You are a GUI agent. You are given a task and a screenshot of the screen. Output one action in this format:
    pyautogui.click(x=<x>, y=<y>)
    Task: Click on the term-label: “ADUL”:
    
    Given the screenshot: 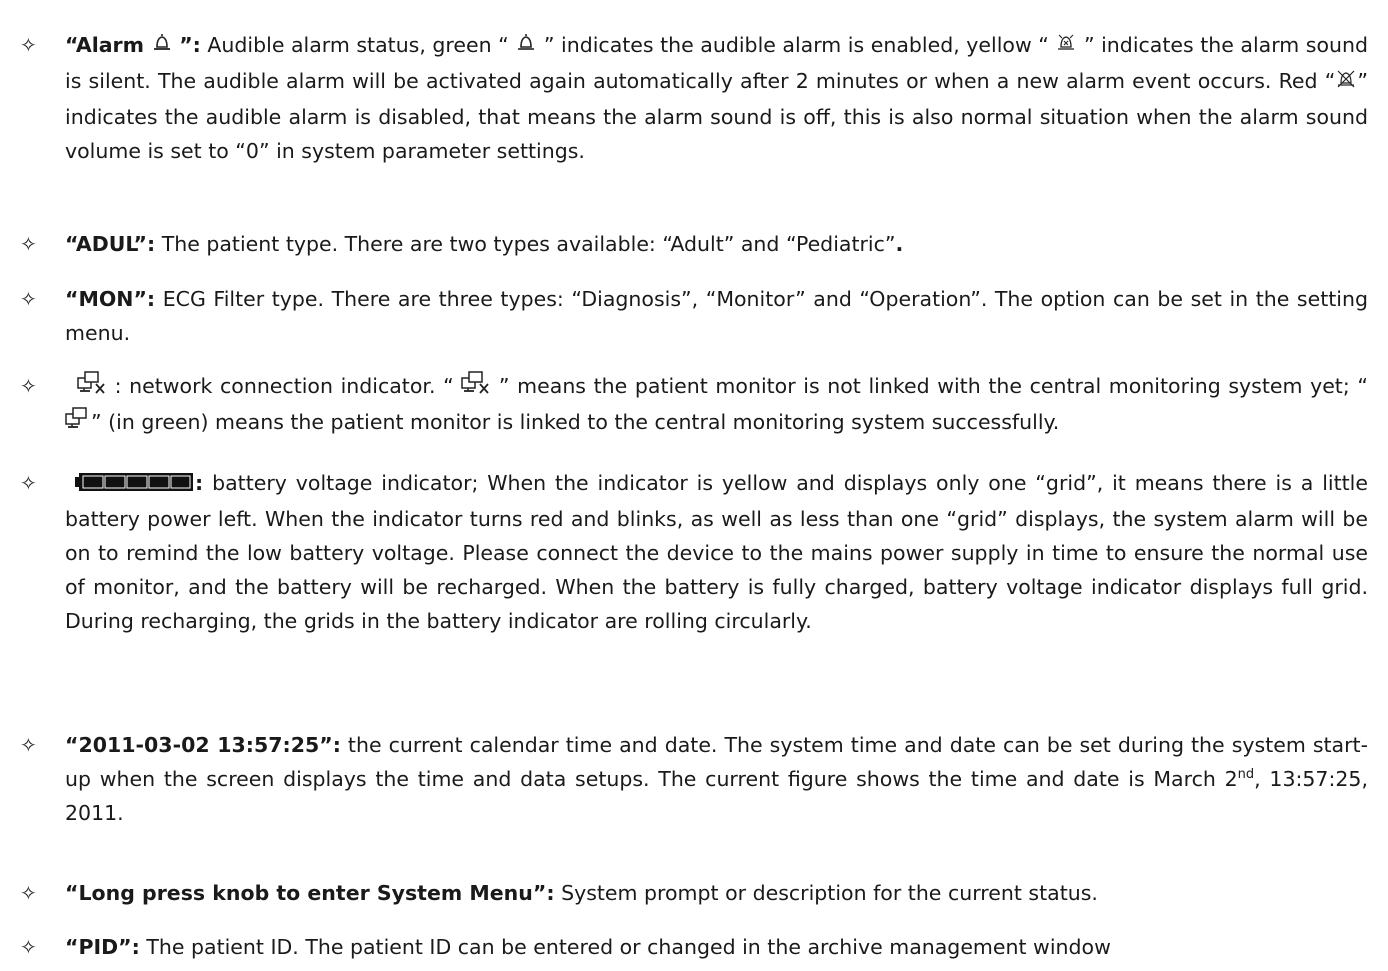 What is the action you would take?
    pyautogui.click(x=110, y=244)
    